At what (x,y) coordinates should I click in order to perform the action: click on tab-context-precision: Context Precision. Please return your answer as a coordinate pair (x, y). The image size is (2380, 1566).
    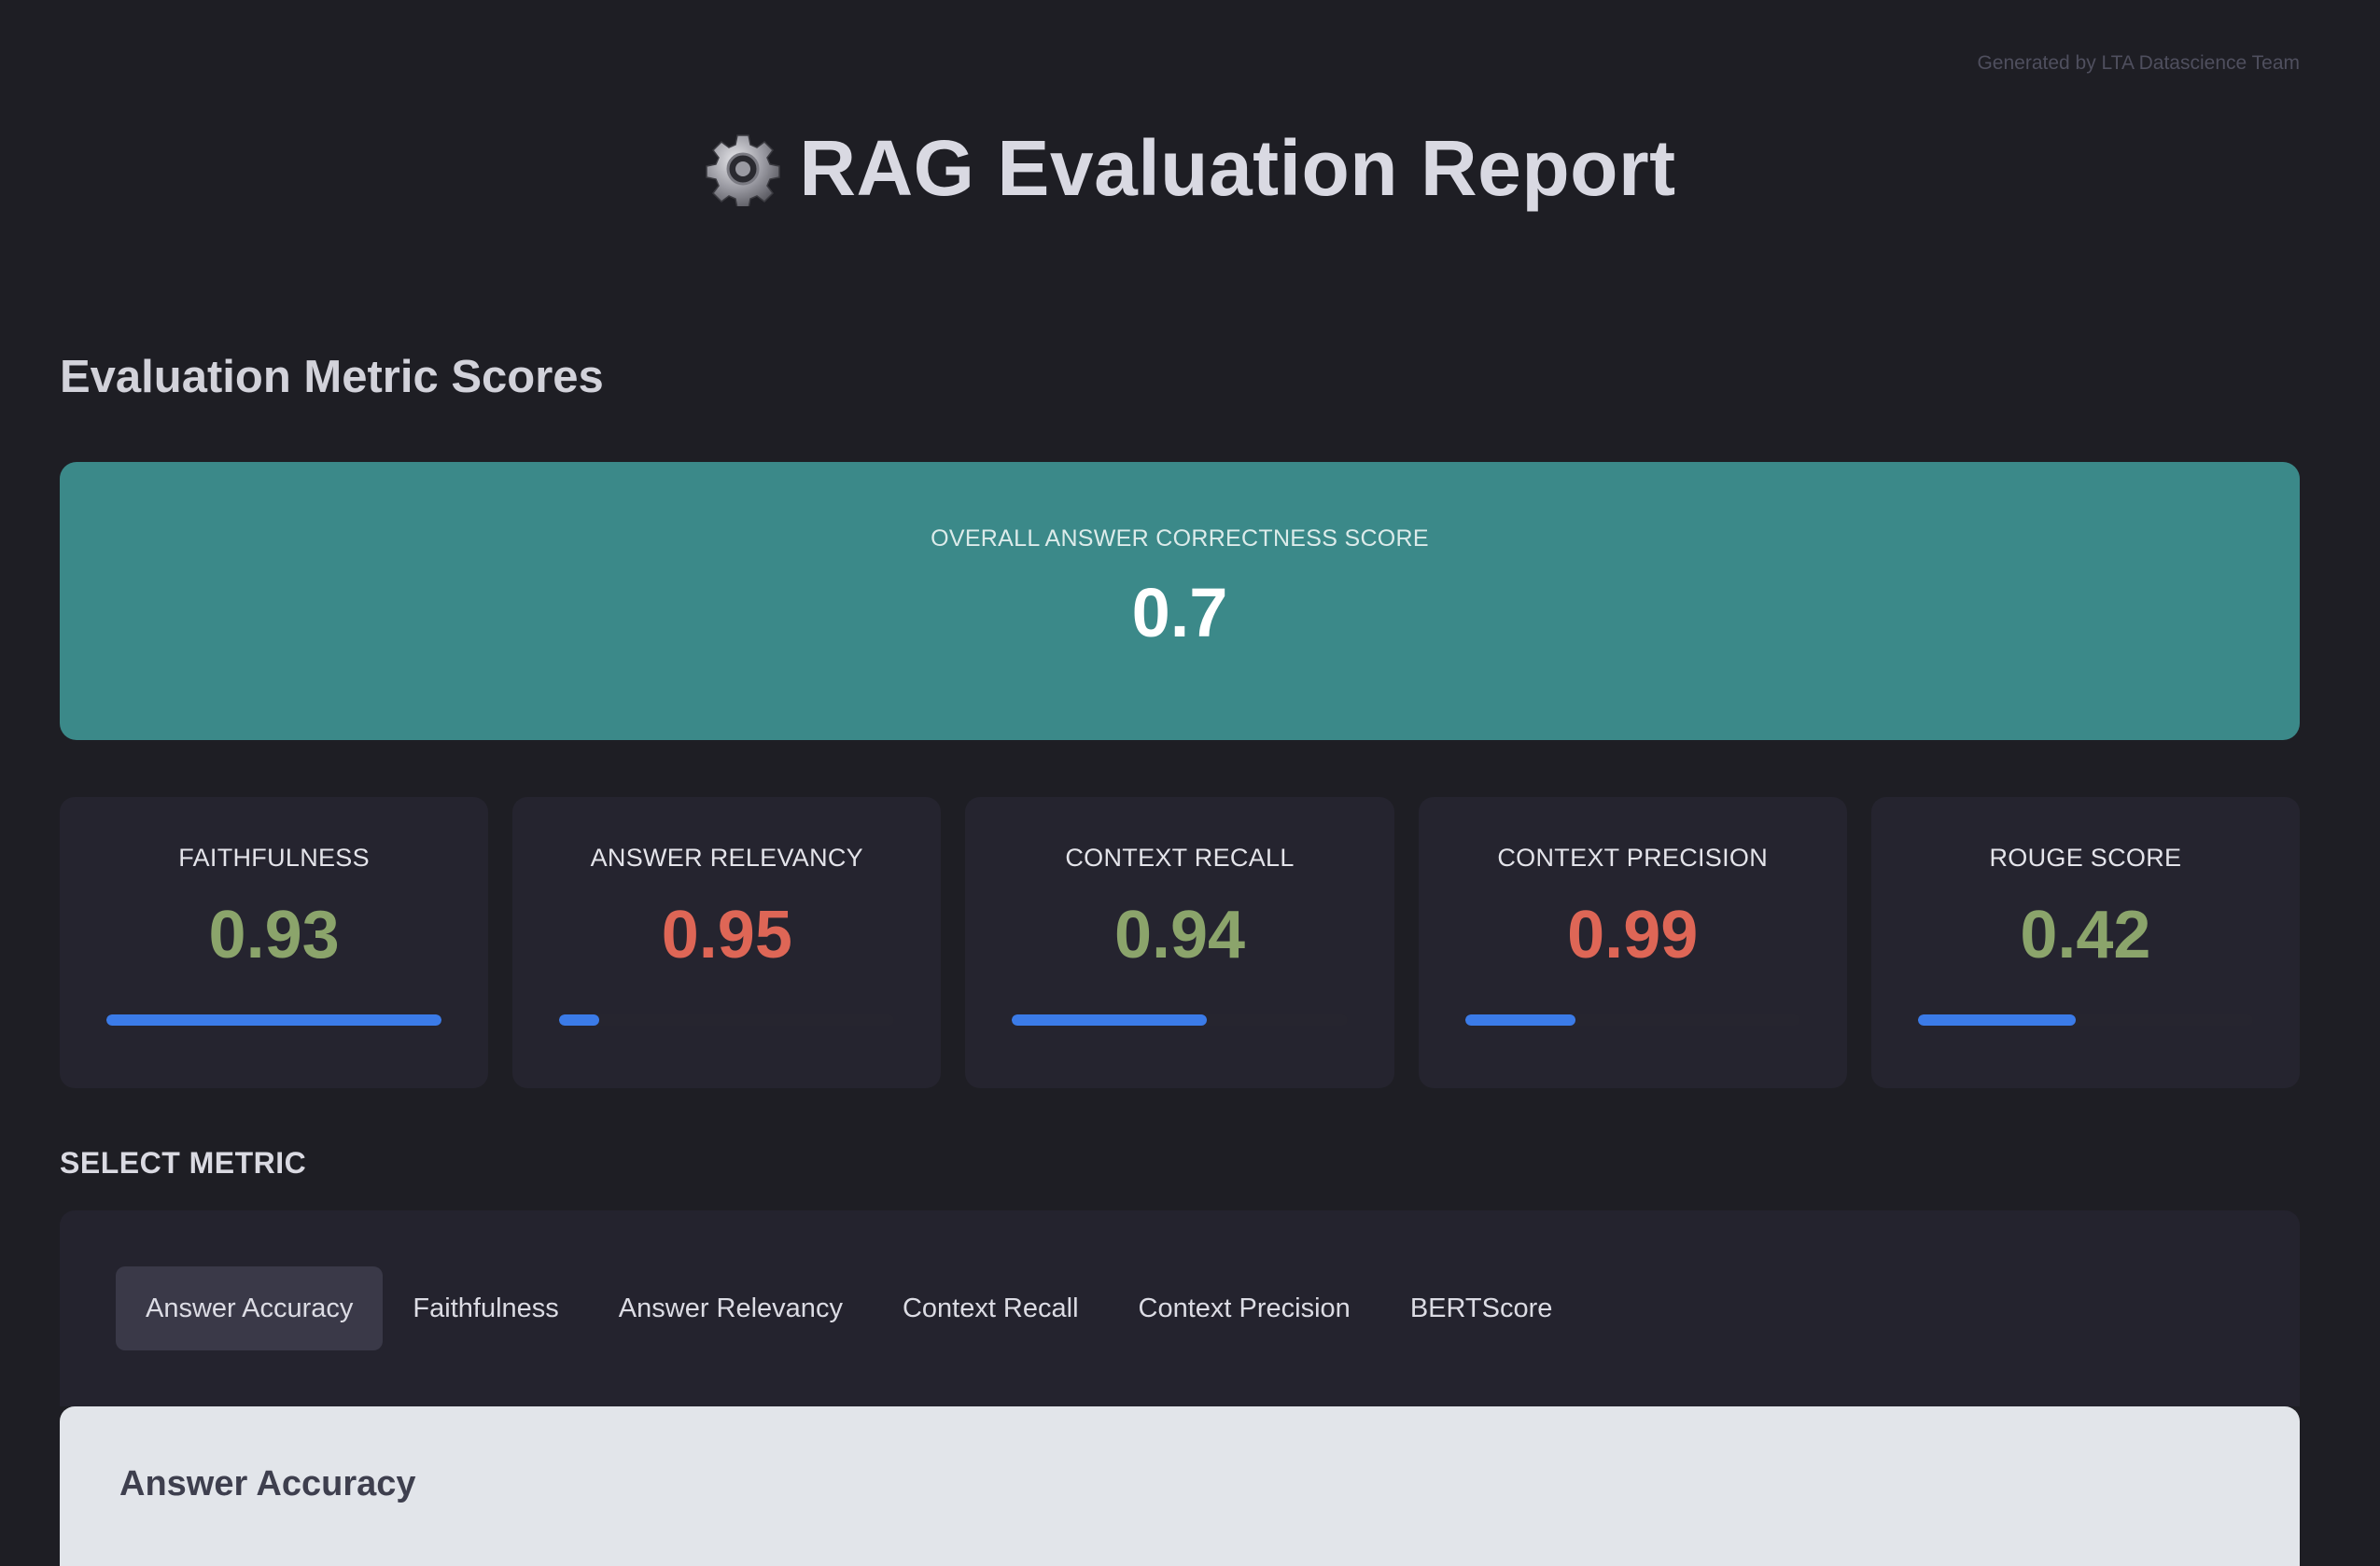
    Looking at the image, I should click on (1244, 1308).